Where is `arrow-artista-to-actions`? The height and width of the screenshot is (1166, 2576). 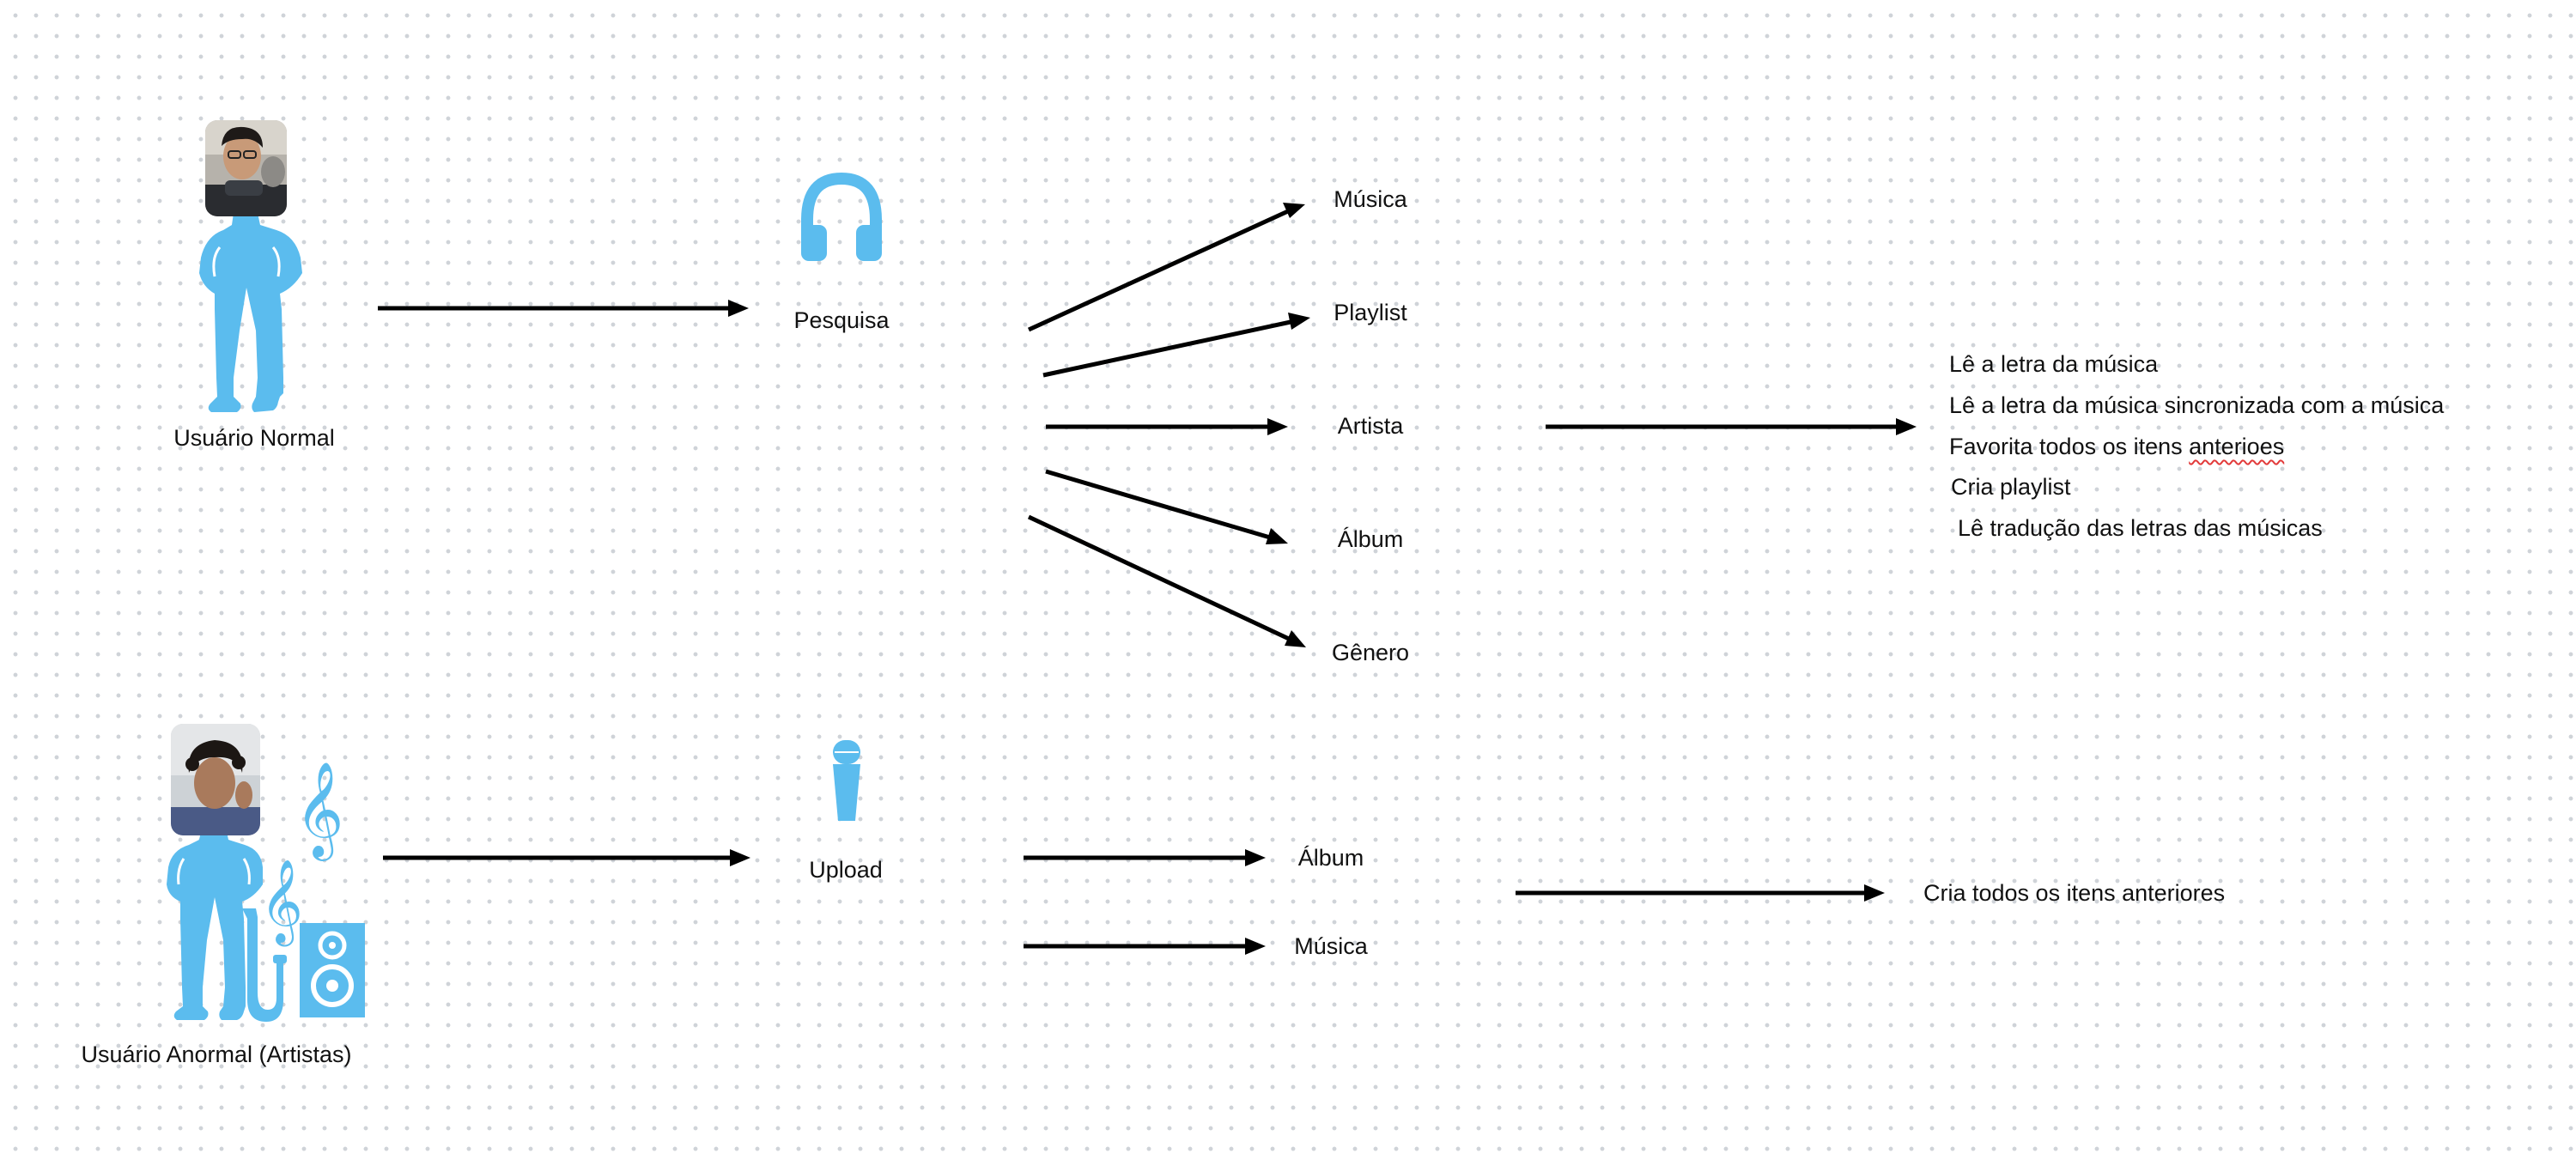
arrow-artista-to-actions is located at coordinates (1731, 426).